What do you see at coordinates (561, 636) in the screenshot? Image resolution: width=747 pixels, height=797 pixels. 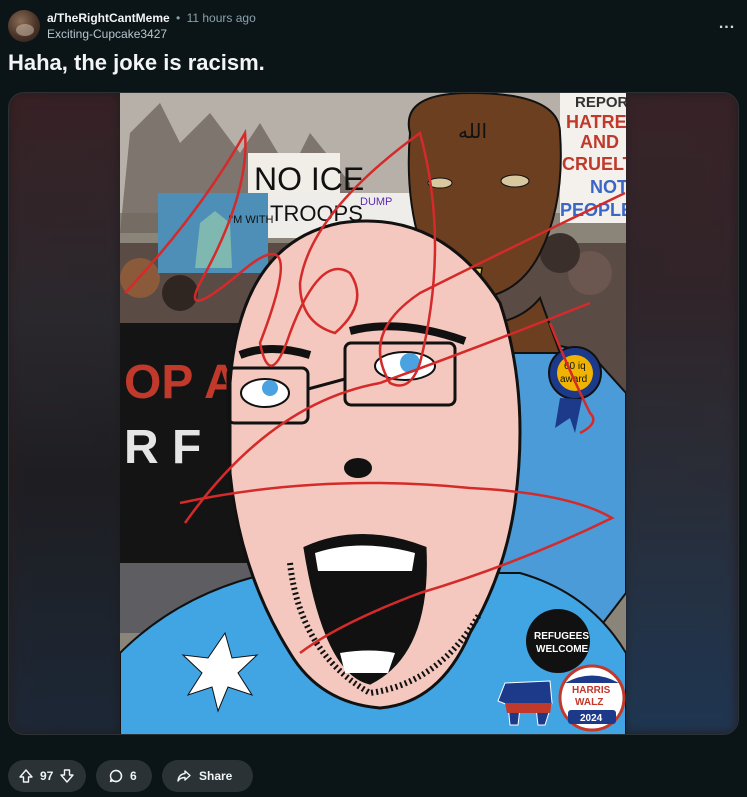 I see `refugees-line1: REFUGEES` at bounding box center [561, 636].